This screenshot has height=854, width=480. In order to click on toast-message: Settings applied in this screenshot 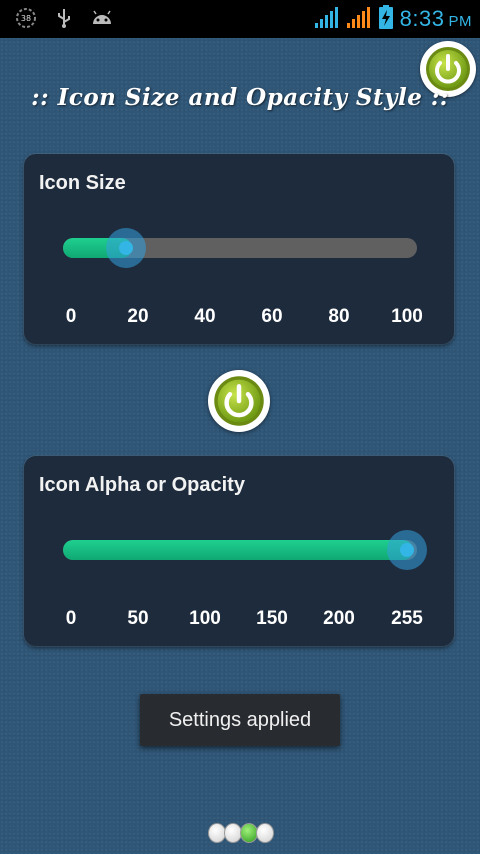, I will do `click(240, 720)`.